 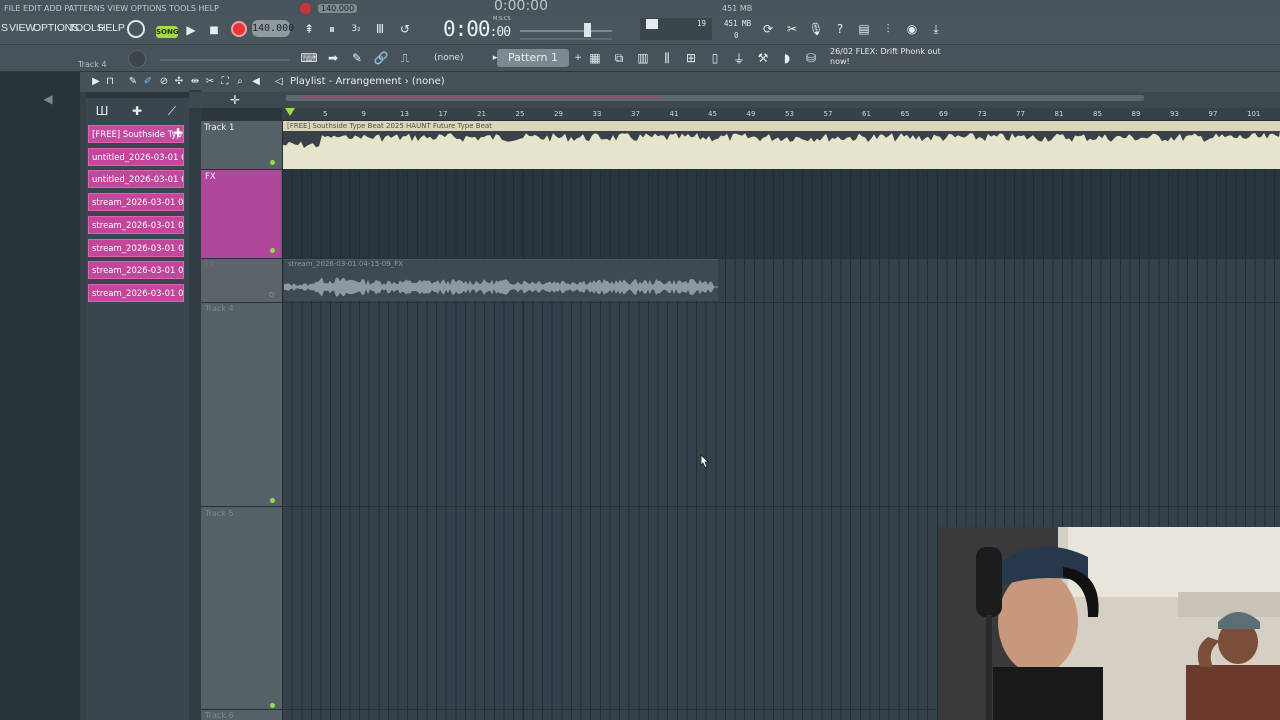 What do you see at coordinates (256, 82) in the screenshot?
I see `playback-icon: ◀` at bounding box center [256, 82].